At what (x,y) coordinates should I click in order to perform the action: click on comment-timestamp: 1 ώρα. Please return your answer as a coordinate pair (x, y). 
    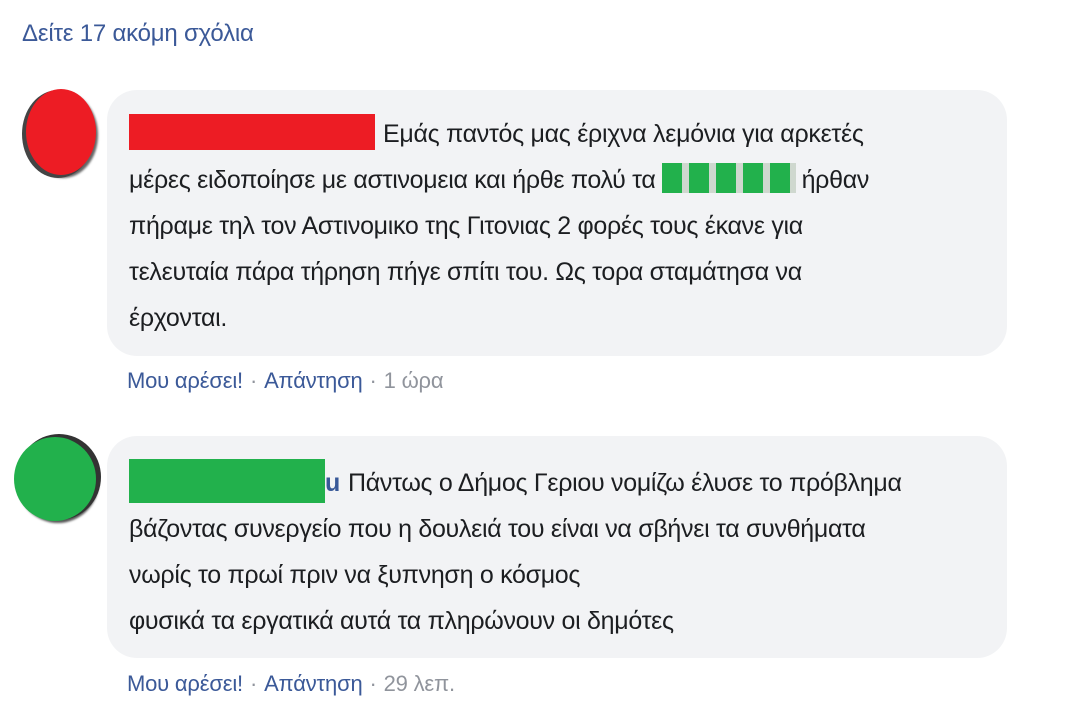
    Looking at the image, I should click on (414, 380).